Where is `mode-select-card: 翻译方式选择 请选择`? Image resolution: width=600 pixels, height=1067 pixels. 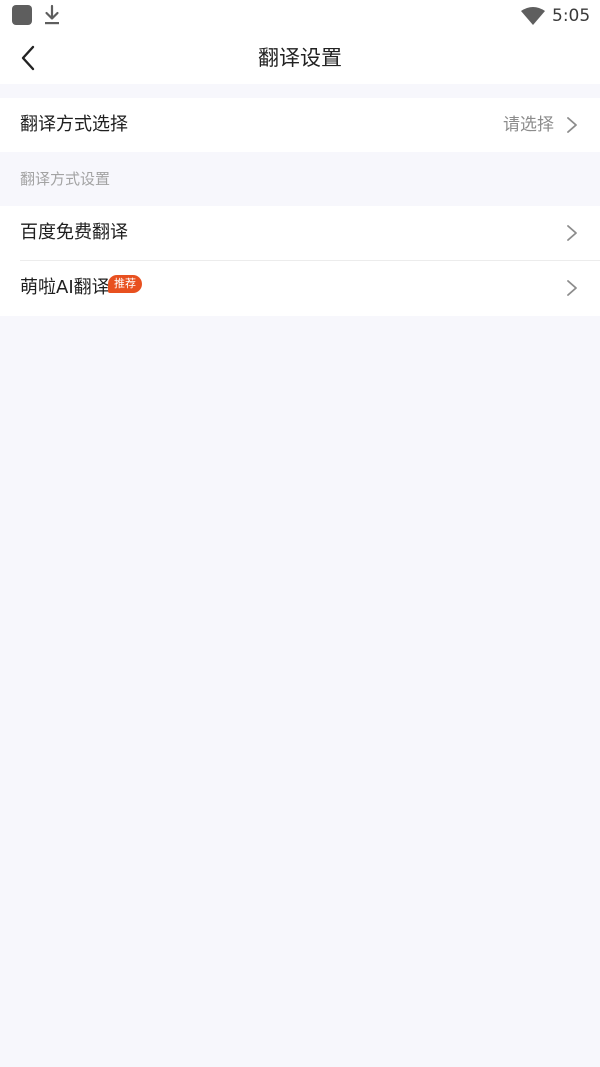 mode-select-card: 翻译方式选择 请选择 is located at coordinates (300, 125).